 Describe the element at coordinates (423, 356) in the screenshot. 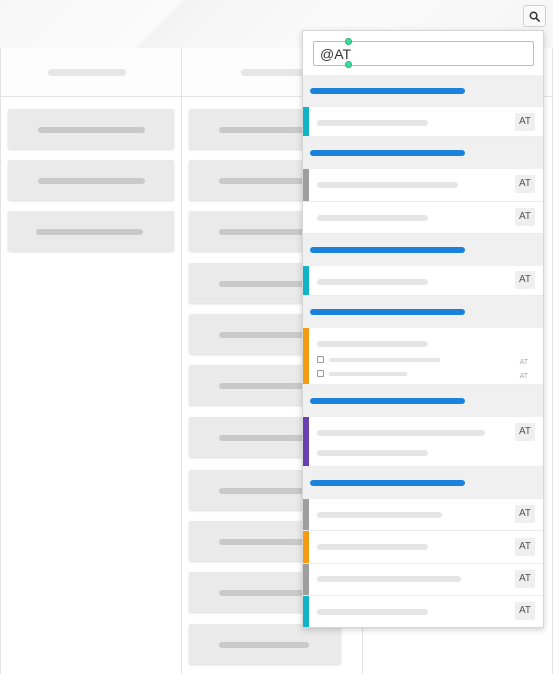

I see `result-item: AT AT` at that location.